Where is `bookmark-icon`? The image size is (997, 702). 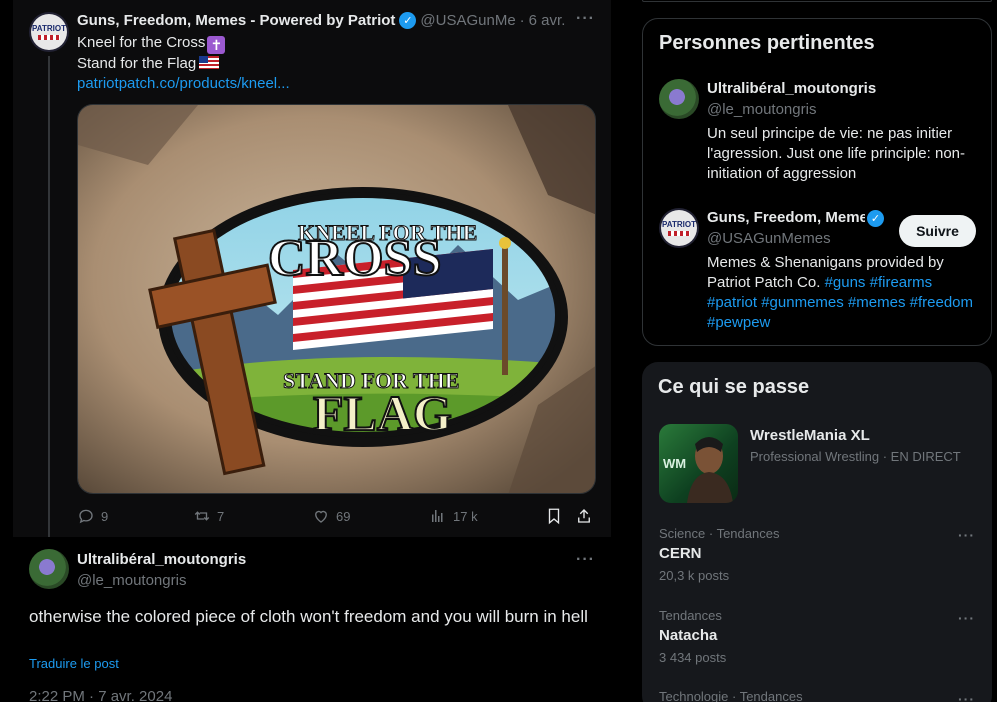 bookmark-icon is located at coordinates (554, 516).